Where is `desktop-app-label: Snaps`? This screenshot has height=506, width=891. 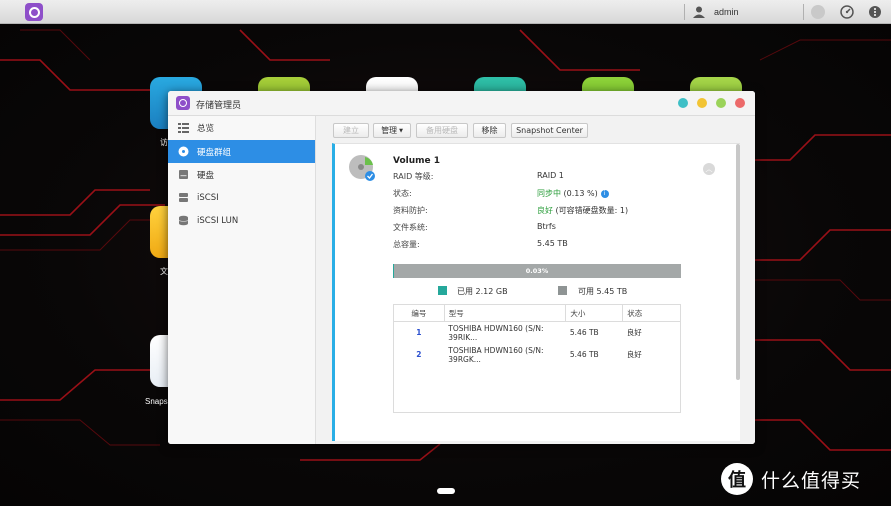 desktop-app-label: Snaps is located at coordinates (156, 401).